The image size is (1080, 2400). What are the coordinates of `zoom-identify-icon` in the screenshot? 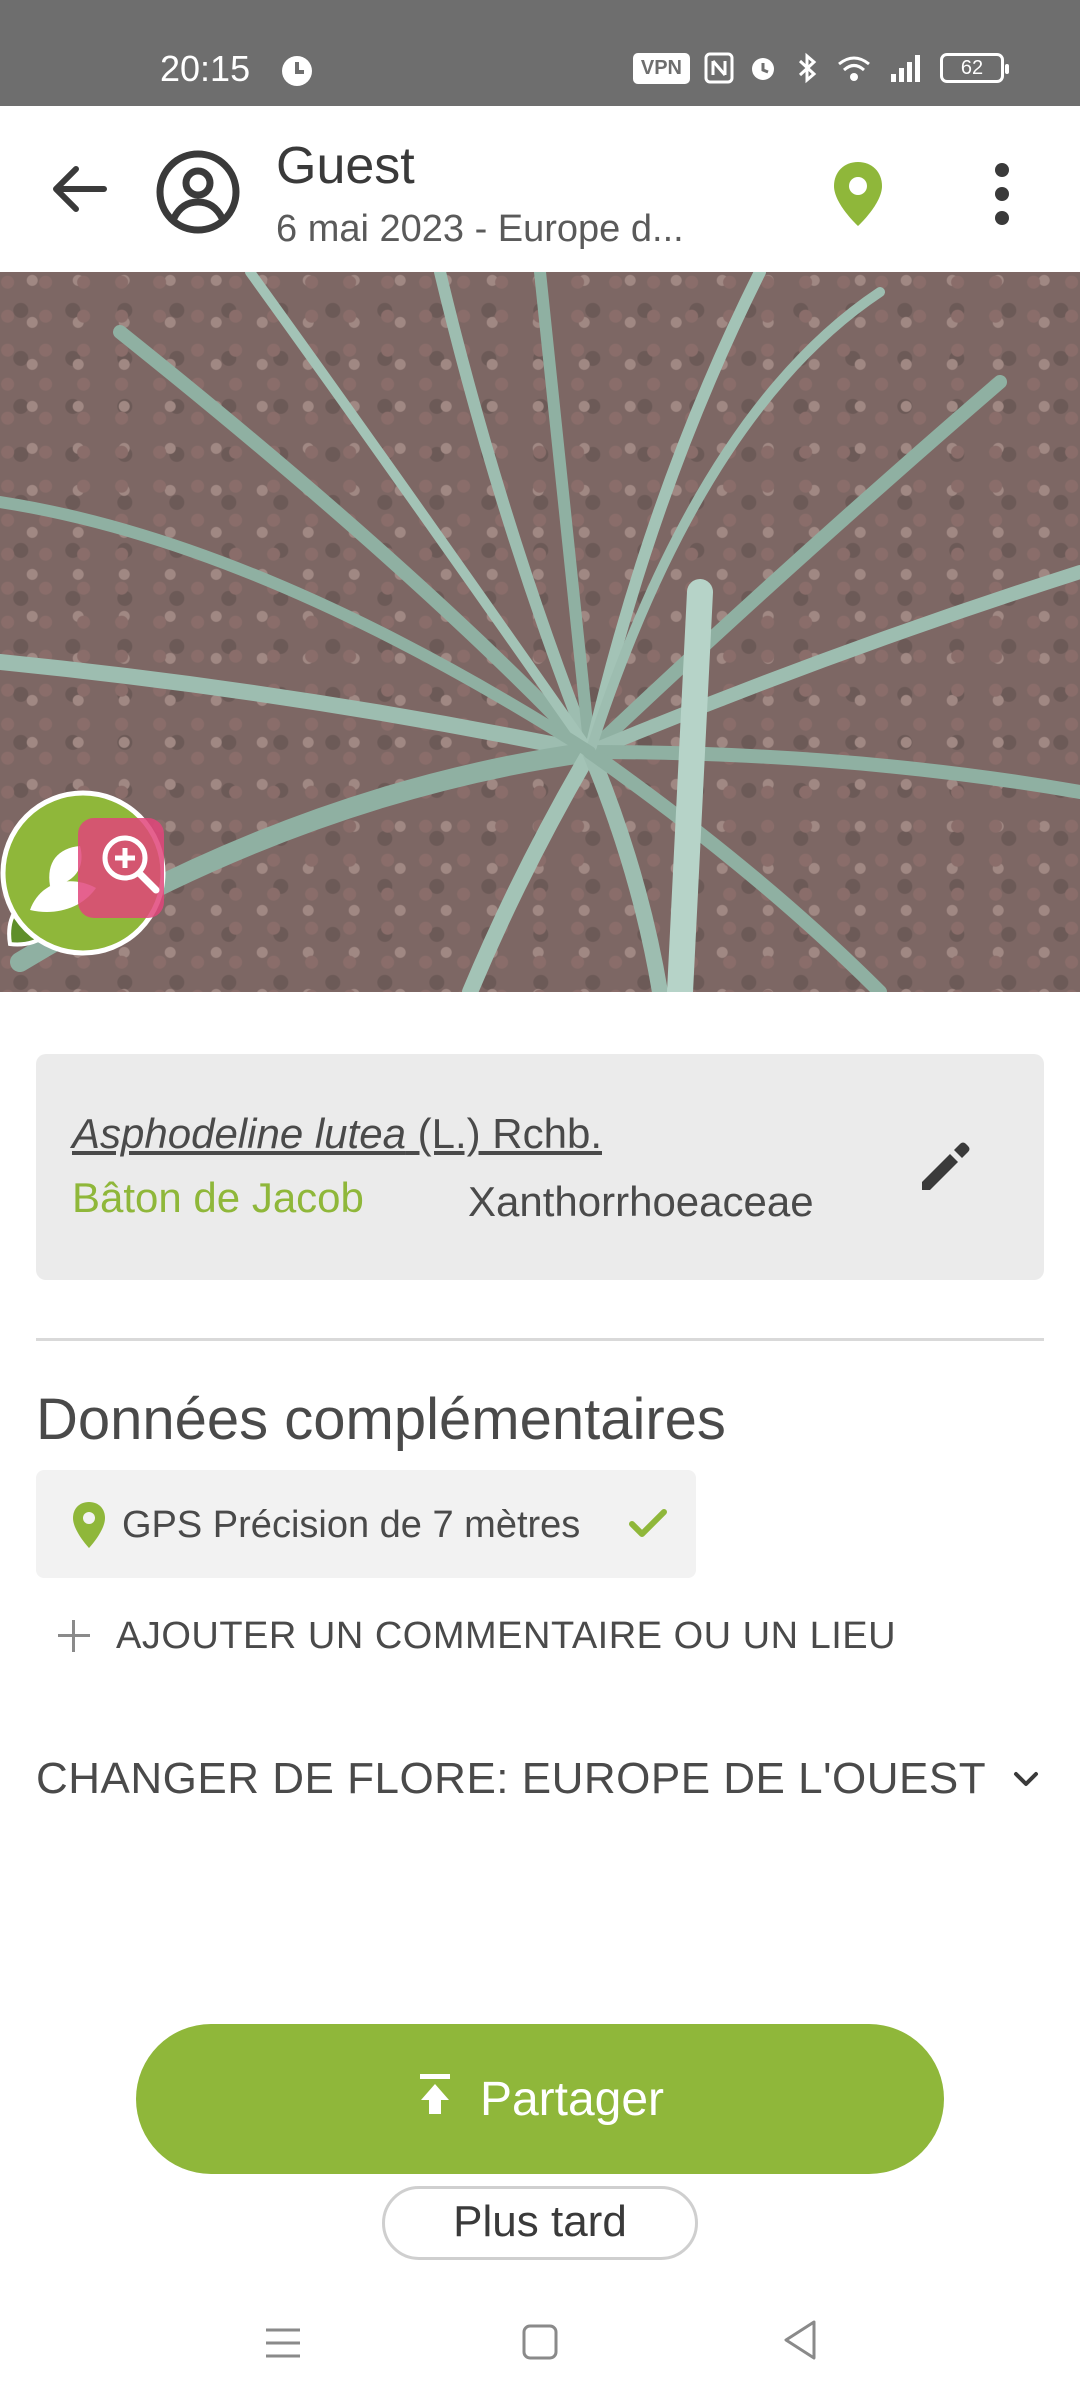 It's located at (83, 873).